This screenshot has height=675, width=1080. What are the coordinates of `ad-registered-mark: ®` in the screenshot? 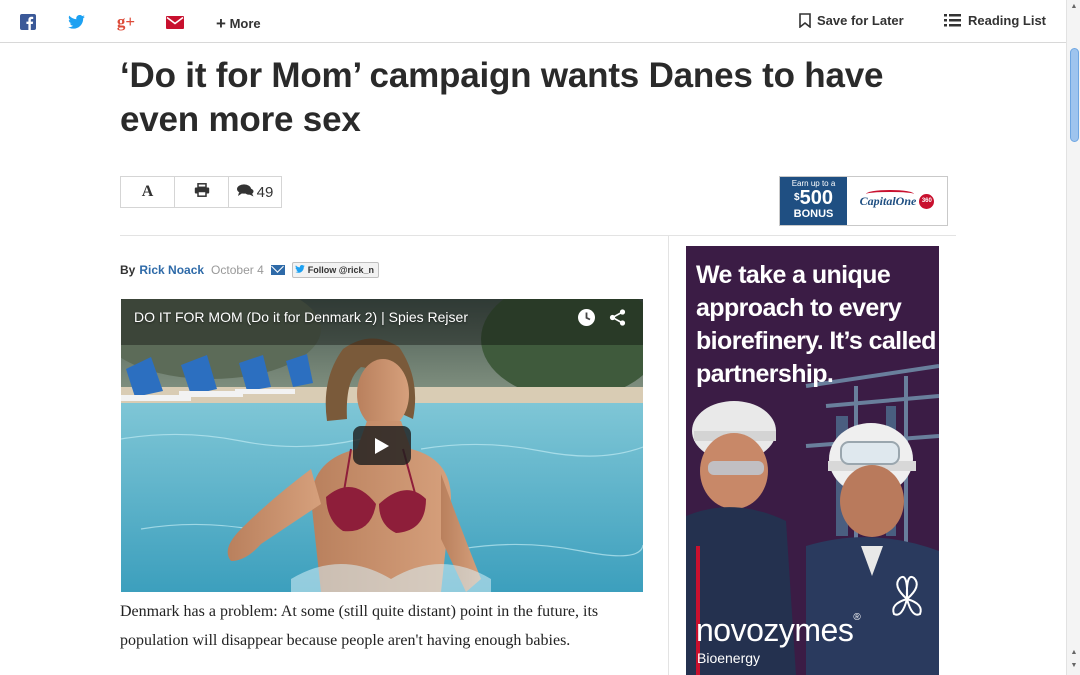 It's located at (857, 617).